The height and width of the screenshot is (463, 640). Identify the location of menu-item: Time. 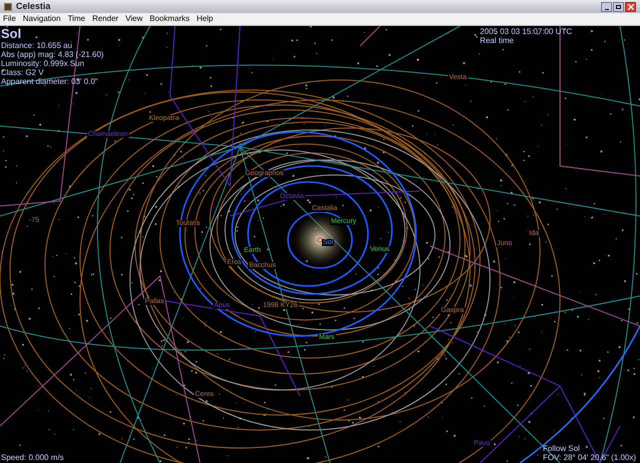
(77, 19).